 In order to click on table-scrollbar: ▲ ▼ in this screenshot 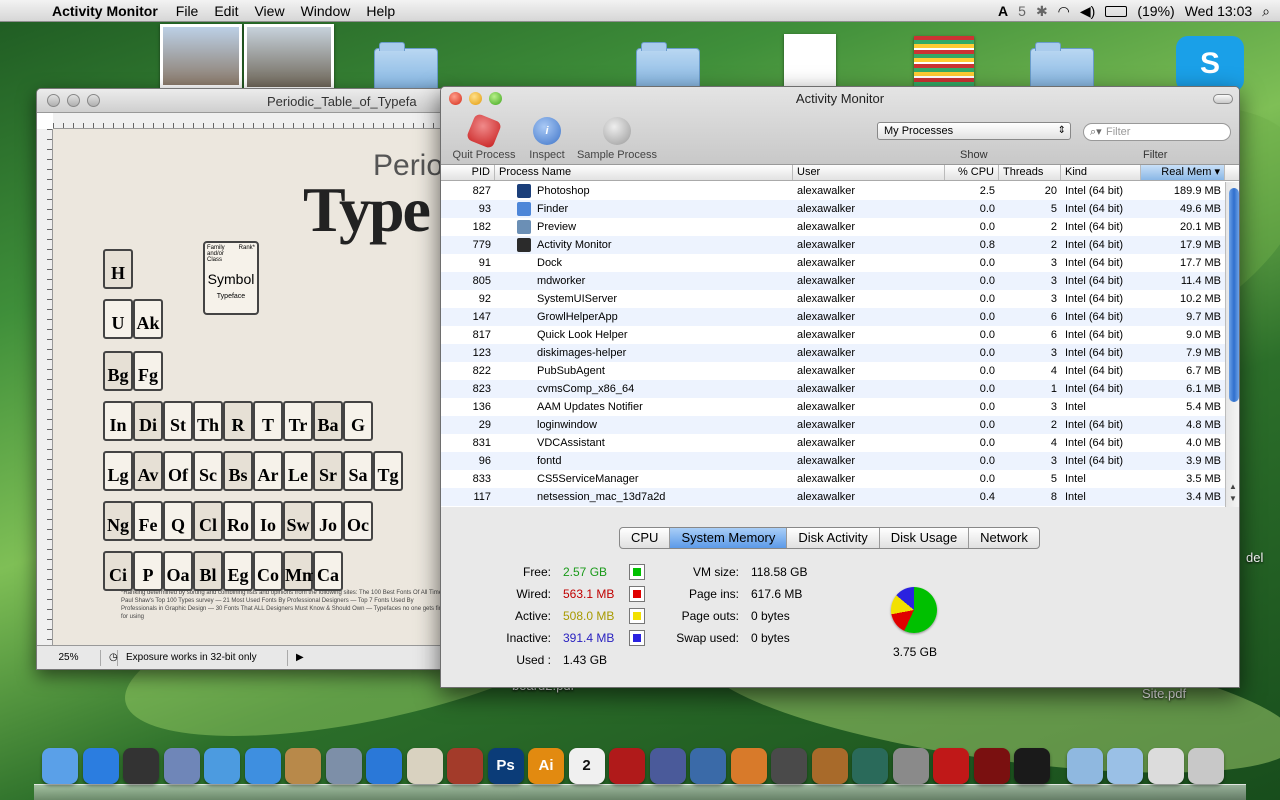, I will do `click(1232, 344)`.